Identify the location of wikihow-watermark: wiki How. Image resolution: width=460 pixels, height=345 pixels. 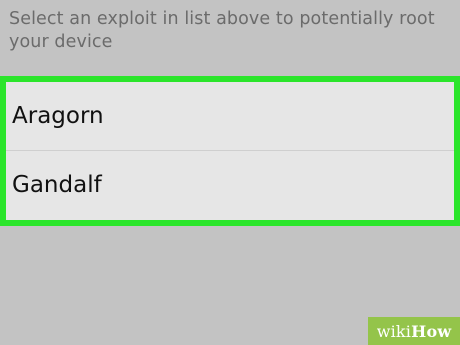
(414, 331).